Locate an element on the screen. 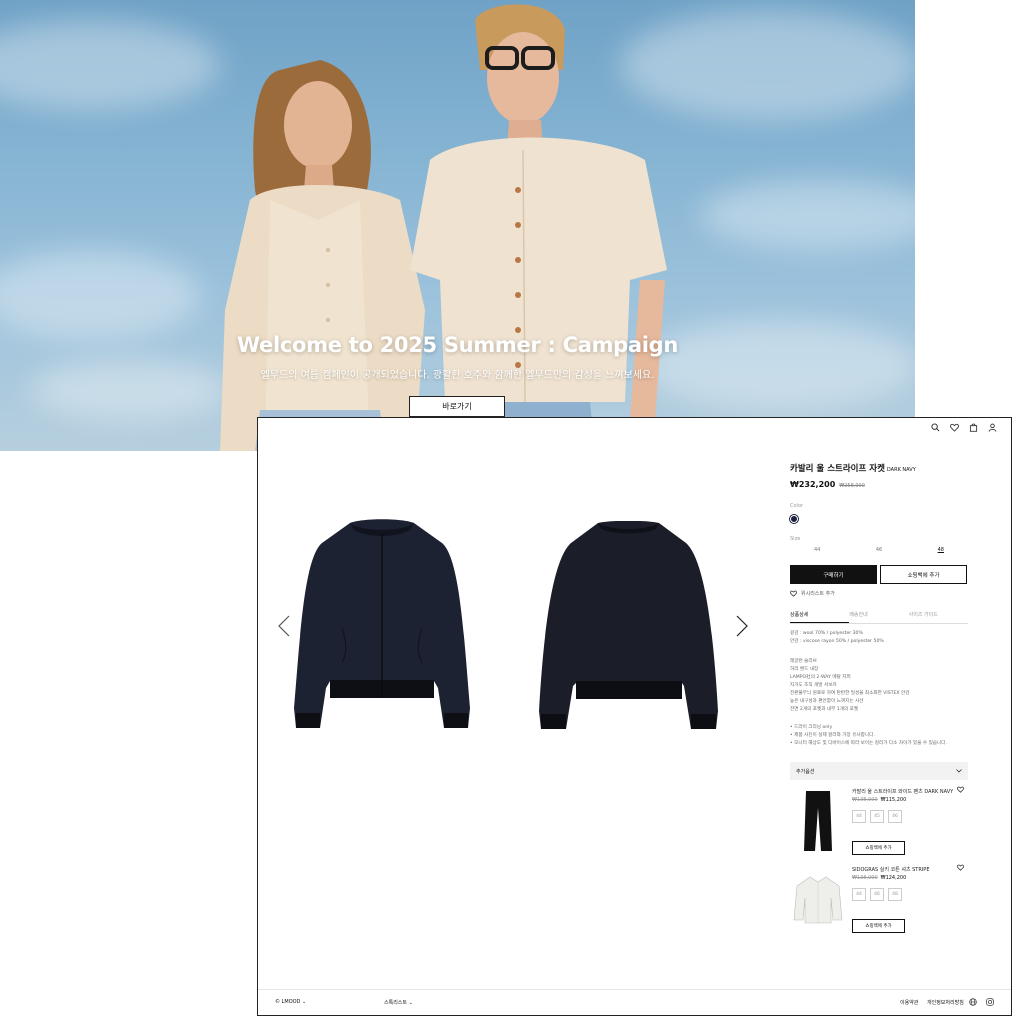 This screenshot has width=1013, height=1017. detail-line: 높은 내구성과 편안함이 느껴지는 사선 is located at coordinates (827, 701).